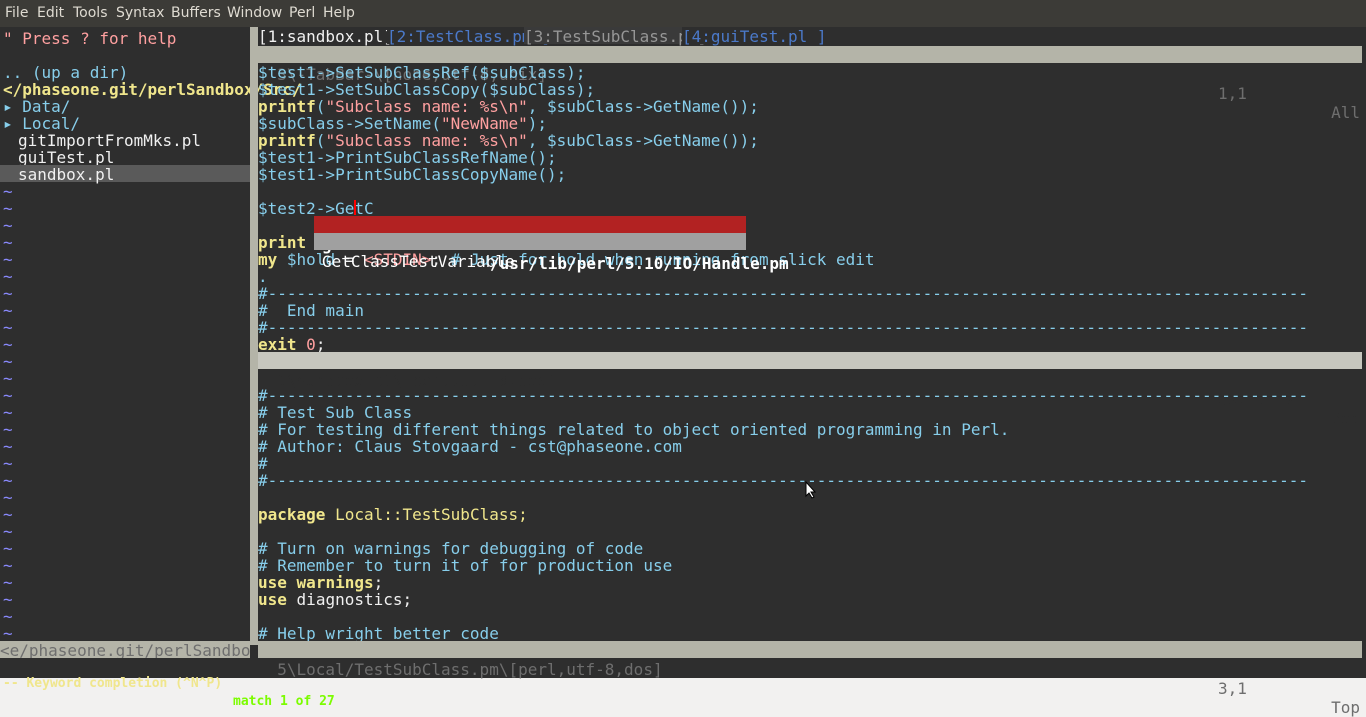 The image size is (1366, 717). What do you see at coordinates (407, 157) in the screenshot?
I see `code-line: $test1->PrintSubClassRefName();` at bounding box center [407, 157].